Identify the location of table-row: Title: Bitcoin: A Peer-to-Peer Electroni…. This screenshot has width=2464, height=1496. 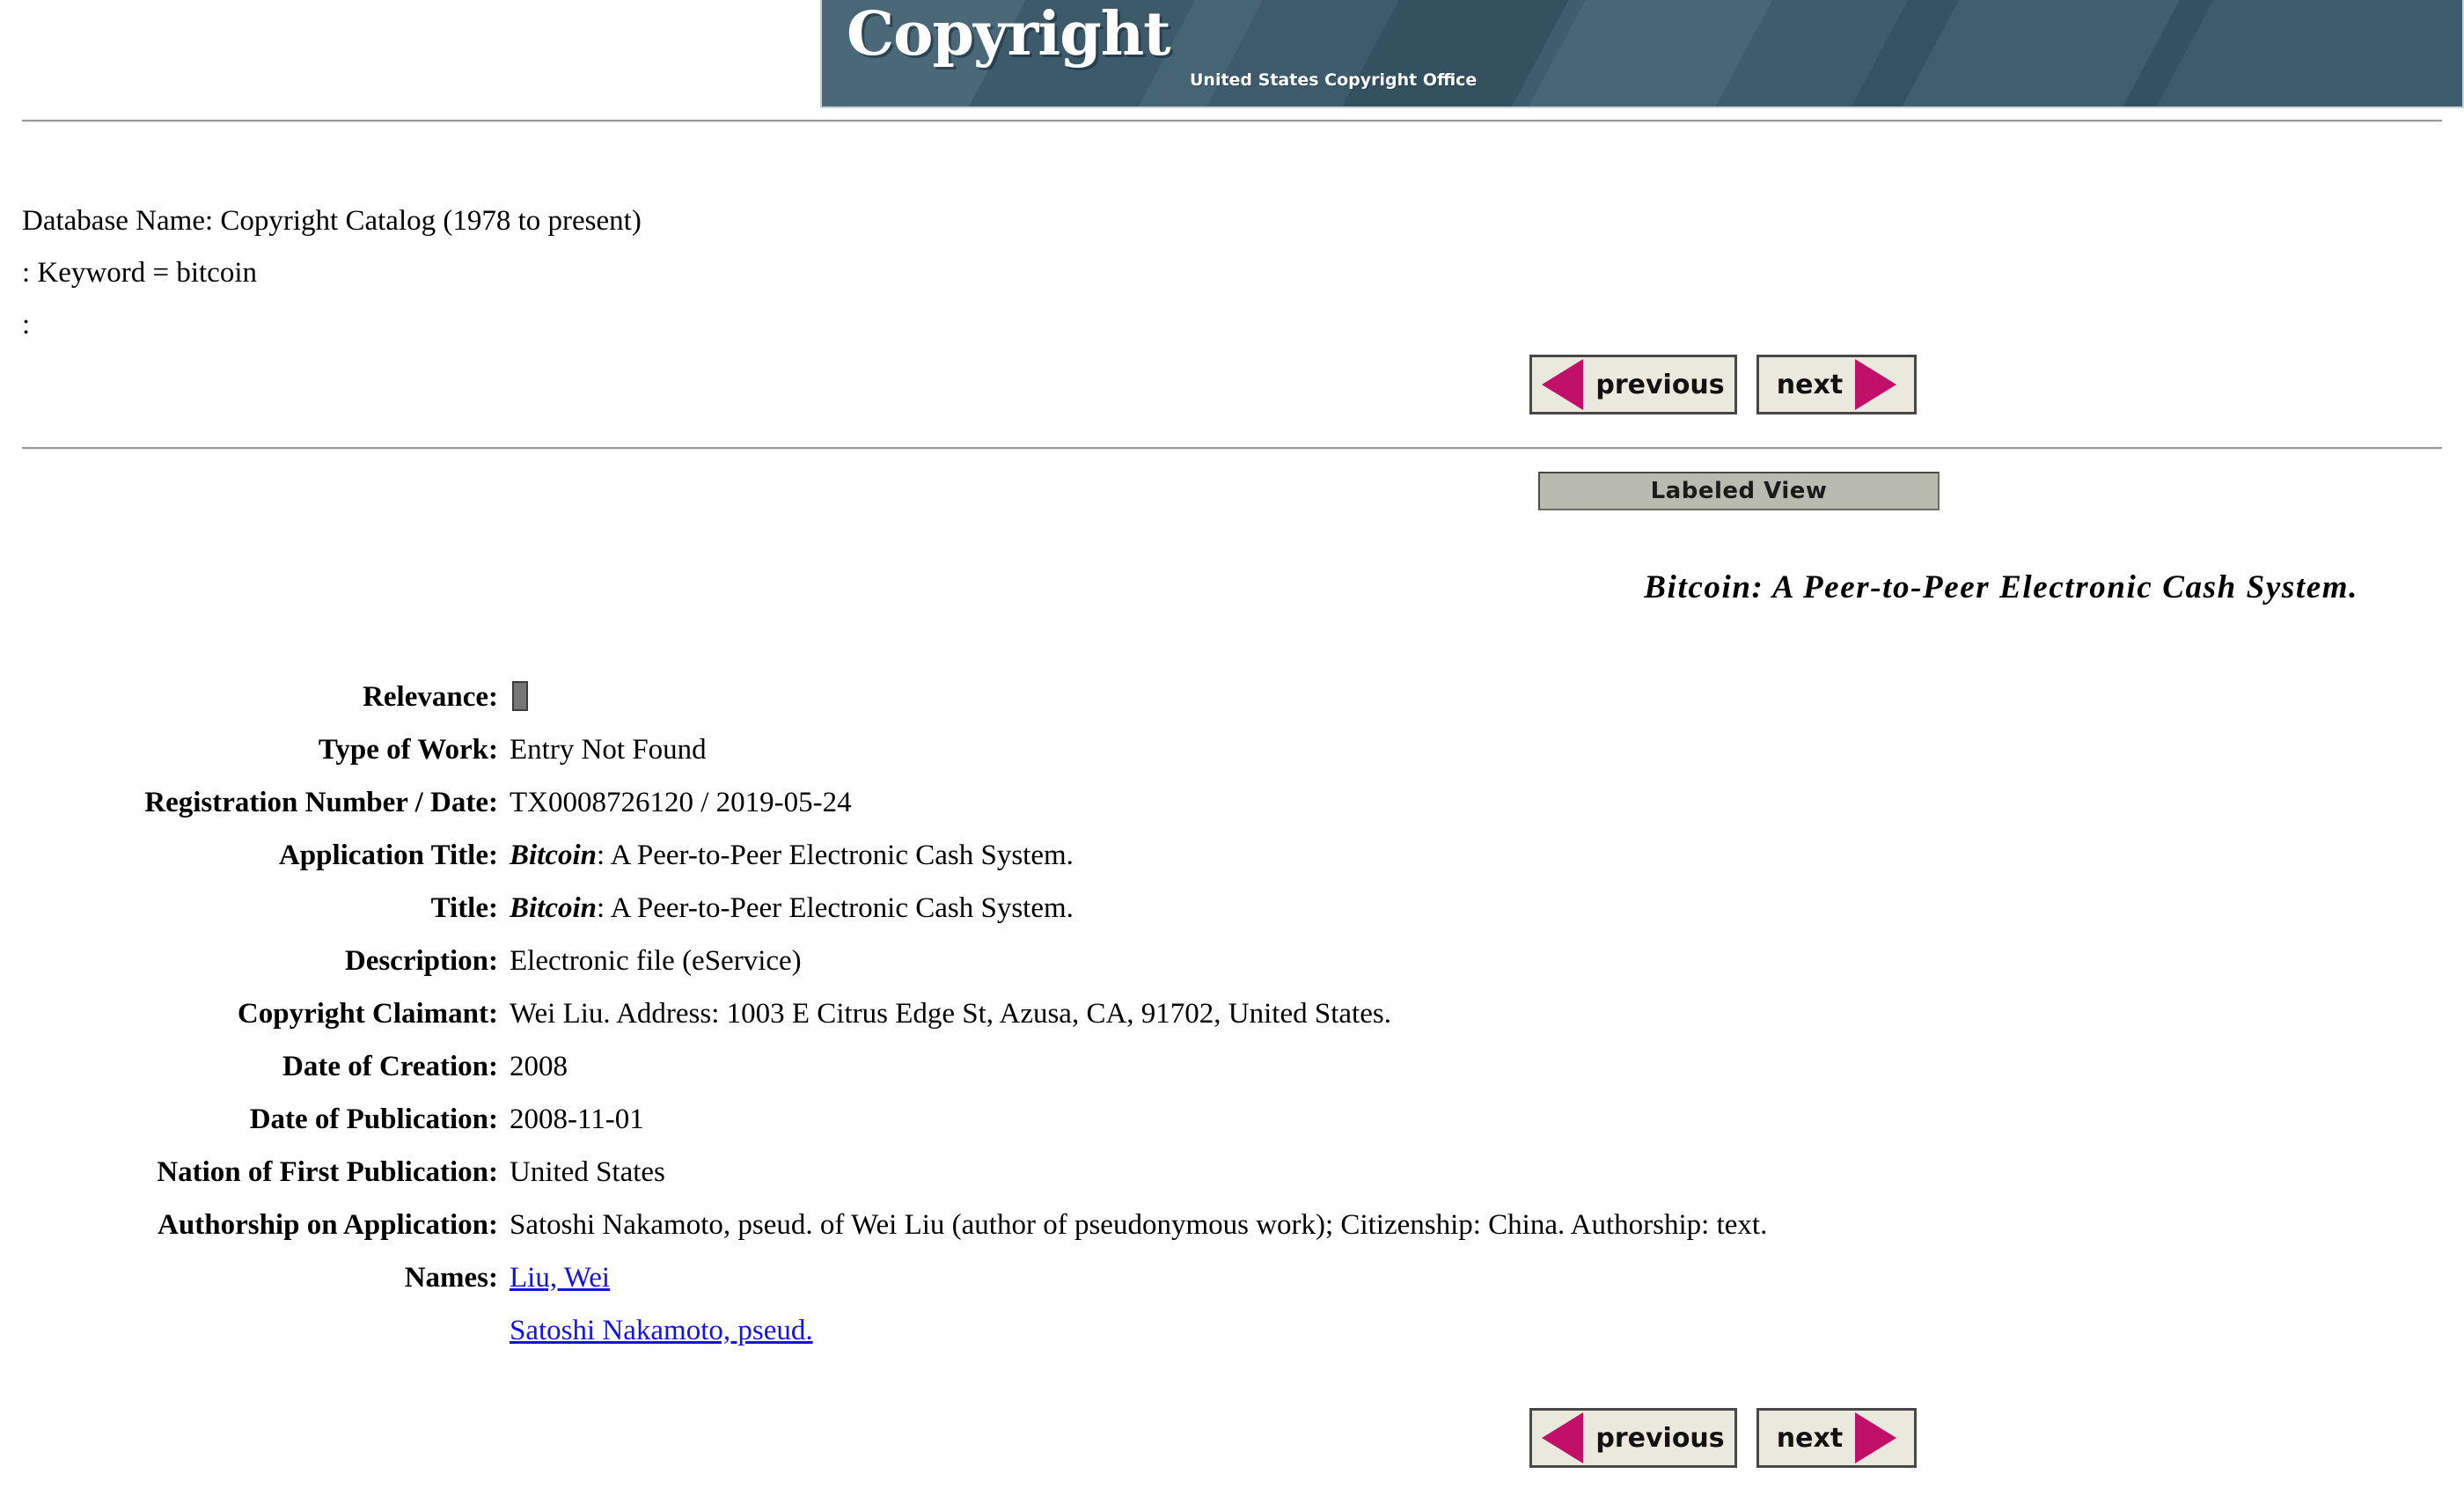
(1232, 909).